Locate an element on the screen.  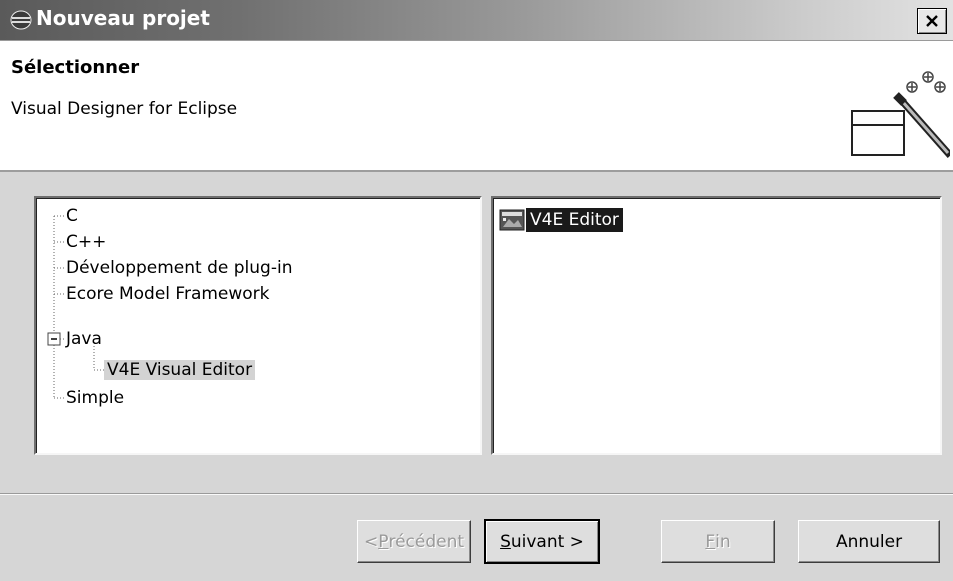
back-button-label-rest: récédent is located at coordinates (426, 541).